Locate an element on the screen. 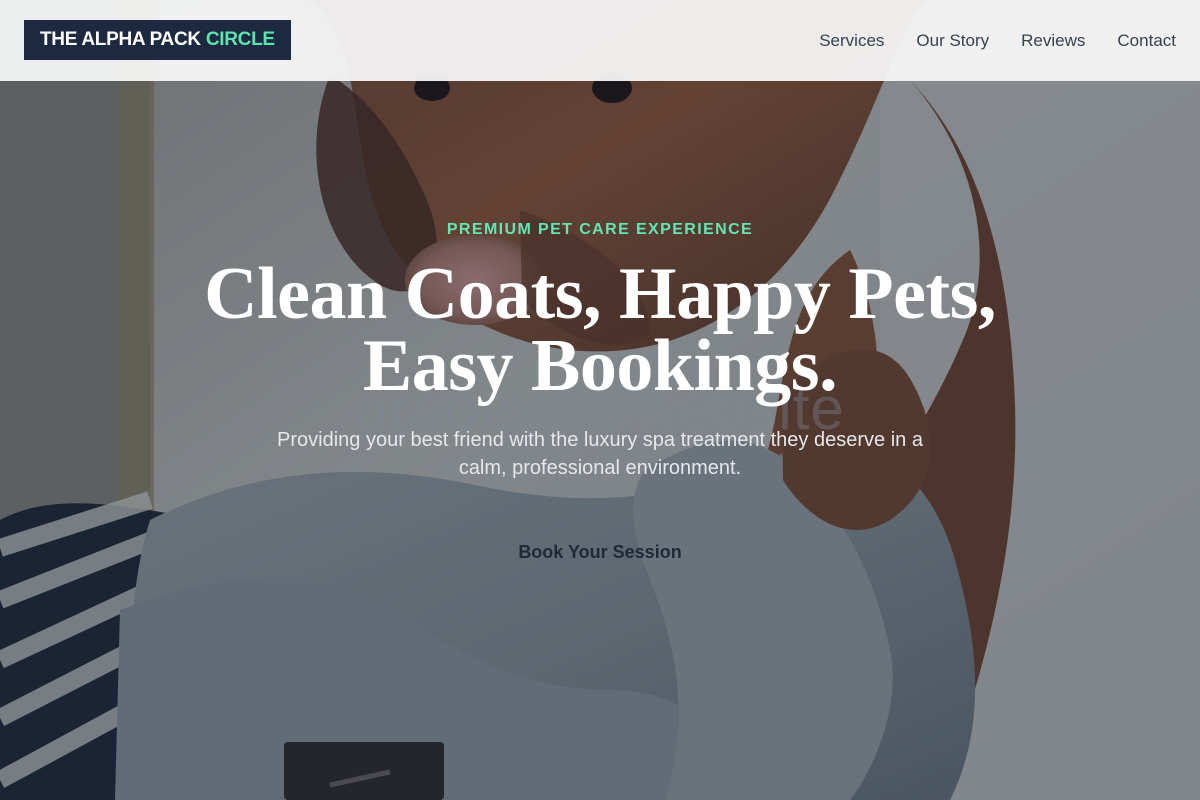  nav-link-contact: Contact is located at coordinates (1146, 41).